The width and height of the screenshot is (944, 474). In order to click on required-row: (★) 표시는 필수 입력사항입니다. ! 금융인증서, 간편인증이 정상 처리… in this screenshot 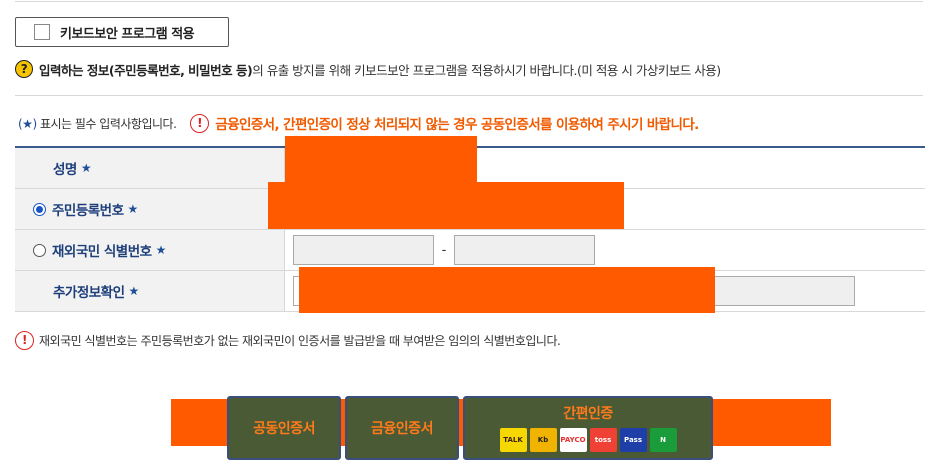, I will do `click(358, 123)`.